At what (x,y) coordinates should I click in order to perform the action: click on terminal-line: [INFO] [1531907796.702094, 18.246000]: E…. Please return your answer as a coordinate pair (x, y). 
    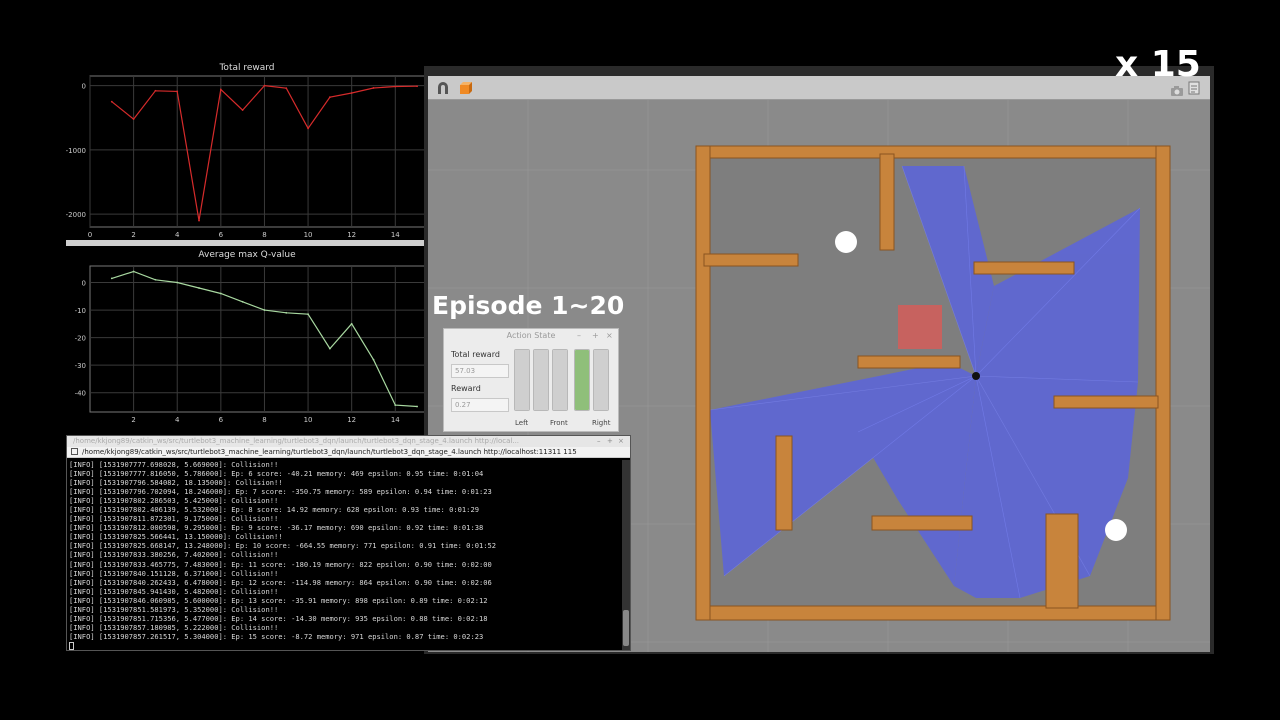
    Looking at the image, I should click on (280, 492).